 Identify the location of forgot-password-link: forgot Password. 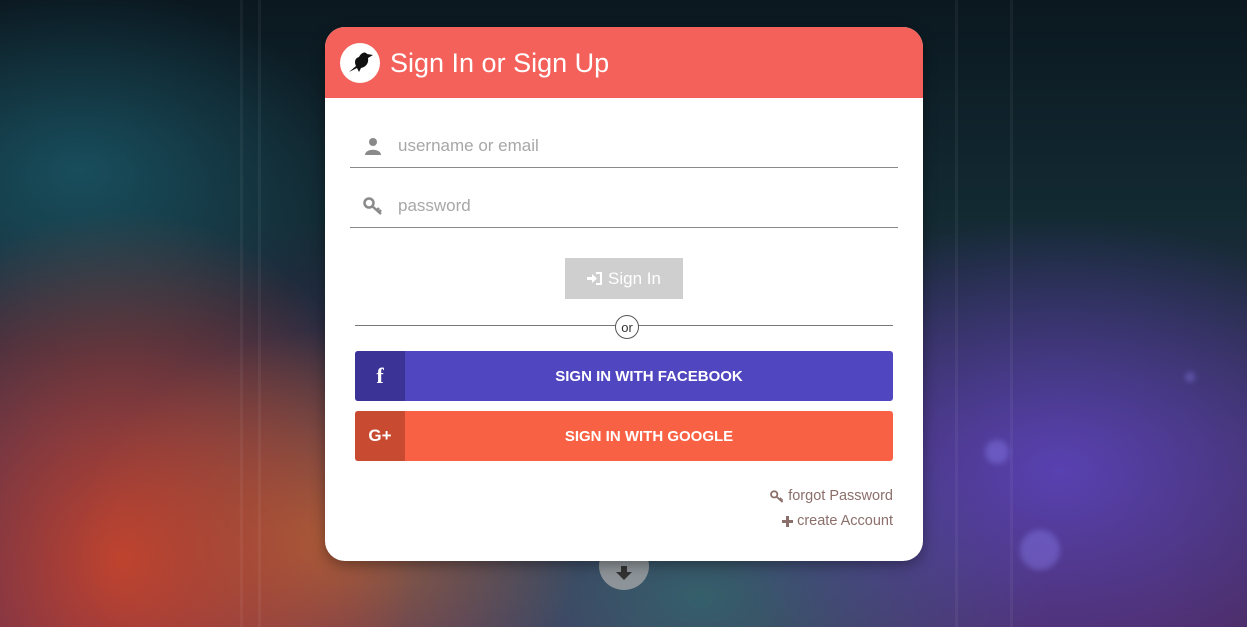
(831, 496).